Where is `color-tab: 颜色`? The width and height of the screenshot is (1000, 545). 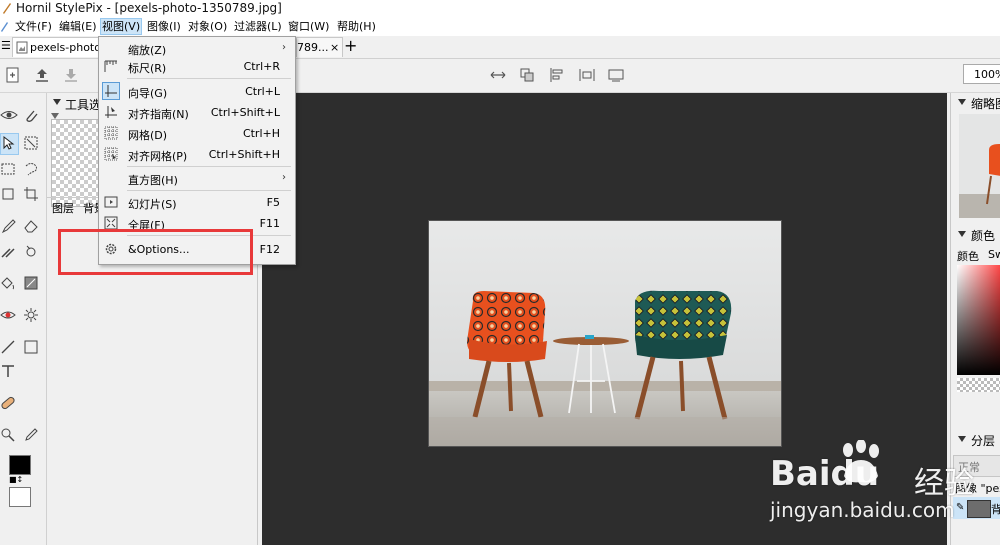
color-tab: 颜色 is located at coordinates (968, 256).